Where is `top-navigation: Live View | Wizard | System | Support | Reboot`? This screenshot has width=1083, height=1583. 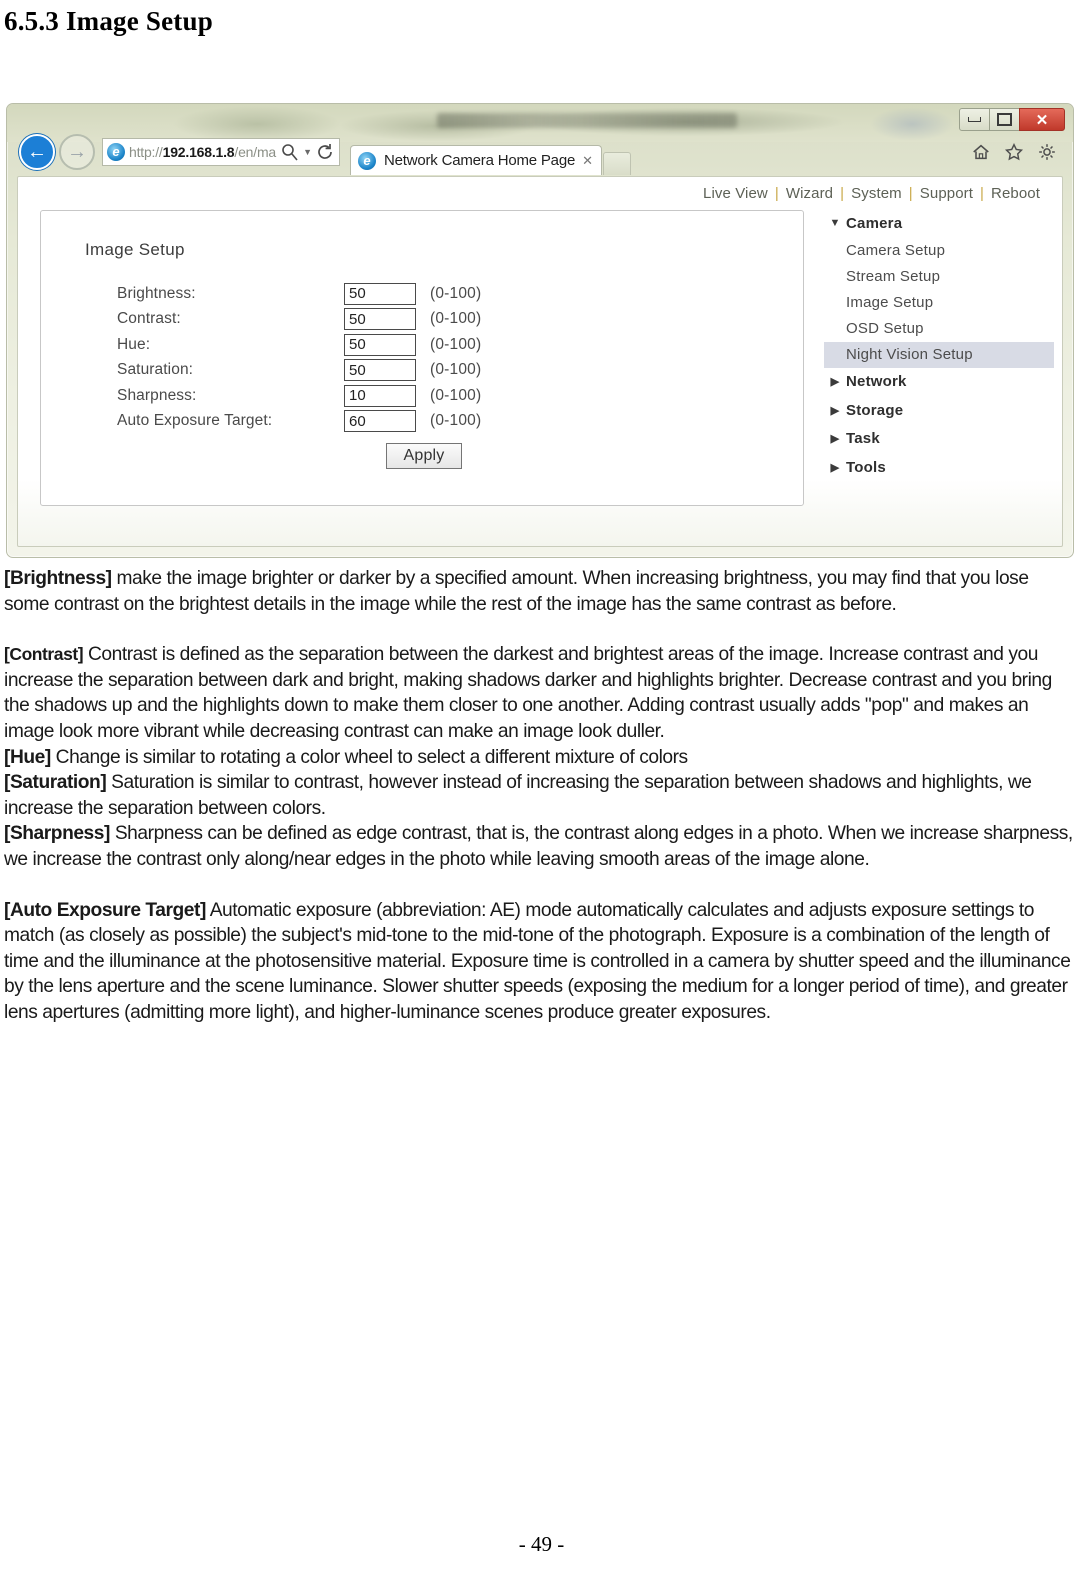
top-navigation: Live View | Wizard | System | Support | Reboot is located at coordinates (871, 193).